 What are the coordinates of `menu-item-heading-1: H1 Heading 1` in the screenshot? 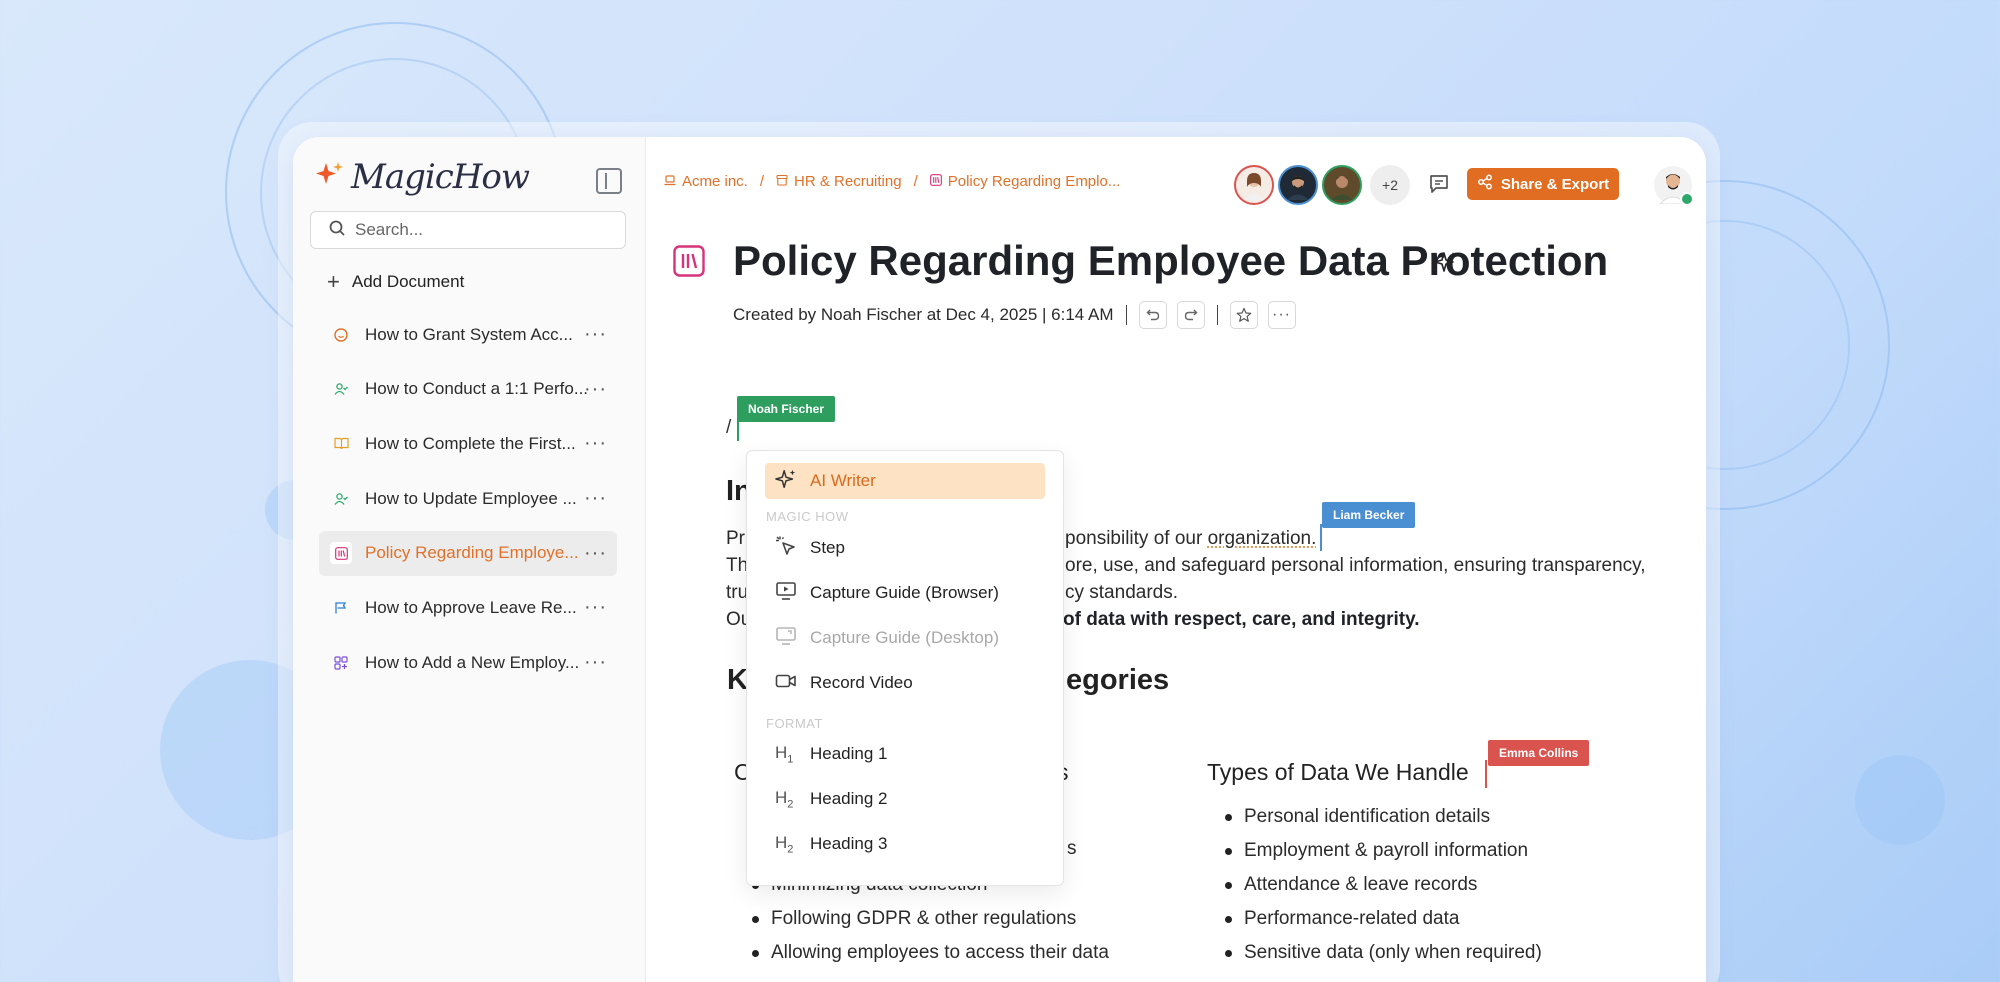 It's located at (905, 754).